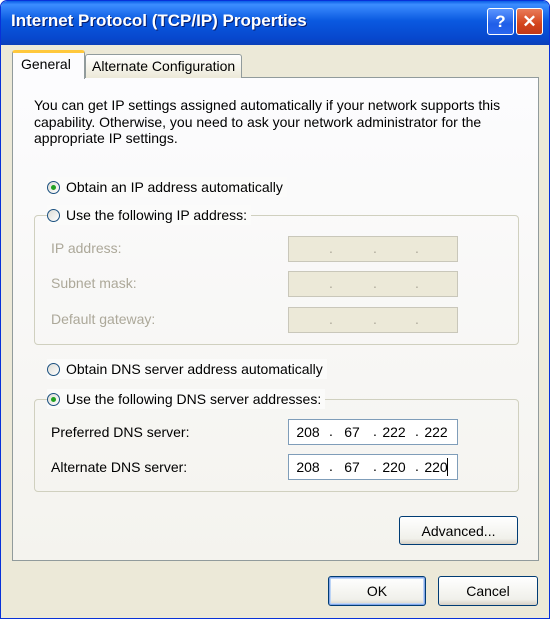 The width and height of the screenshot is (550, 619). I want to click on default-gateway-label: Default gateway:, so click(103, 319).